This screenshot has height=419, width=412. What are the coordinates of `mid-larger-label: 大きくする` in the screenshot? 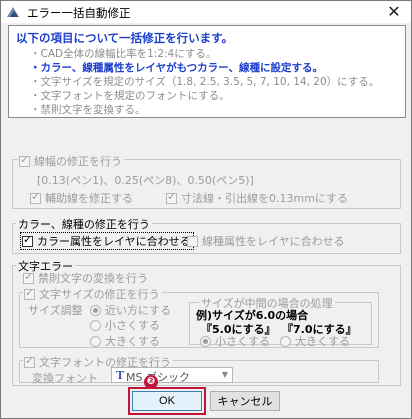 It's located at (322, 341).